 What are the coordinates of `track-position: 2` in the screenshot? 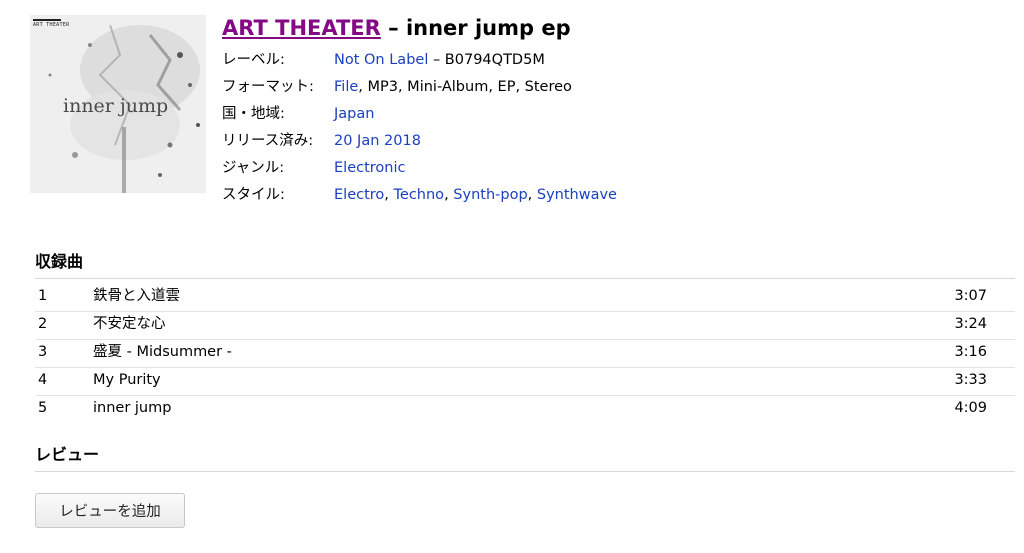 It's located at (43, 324).